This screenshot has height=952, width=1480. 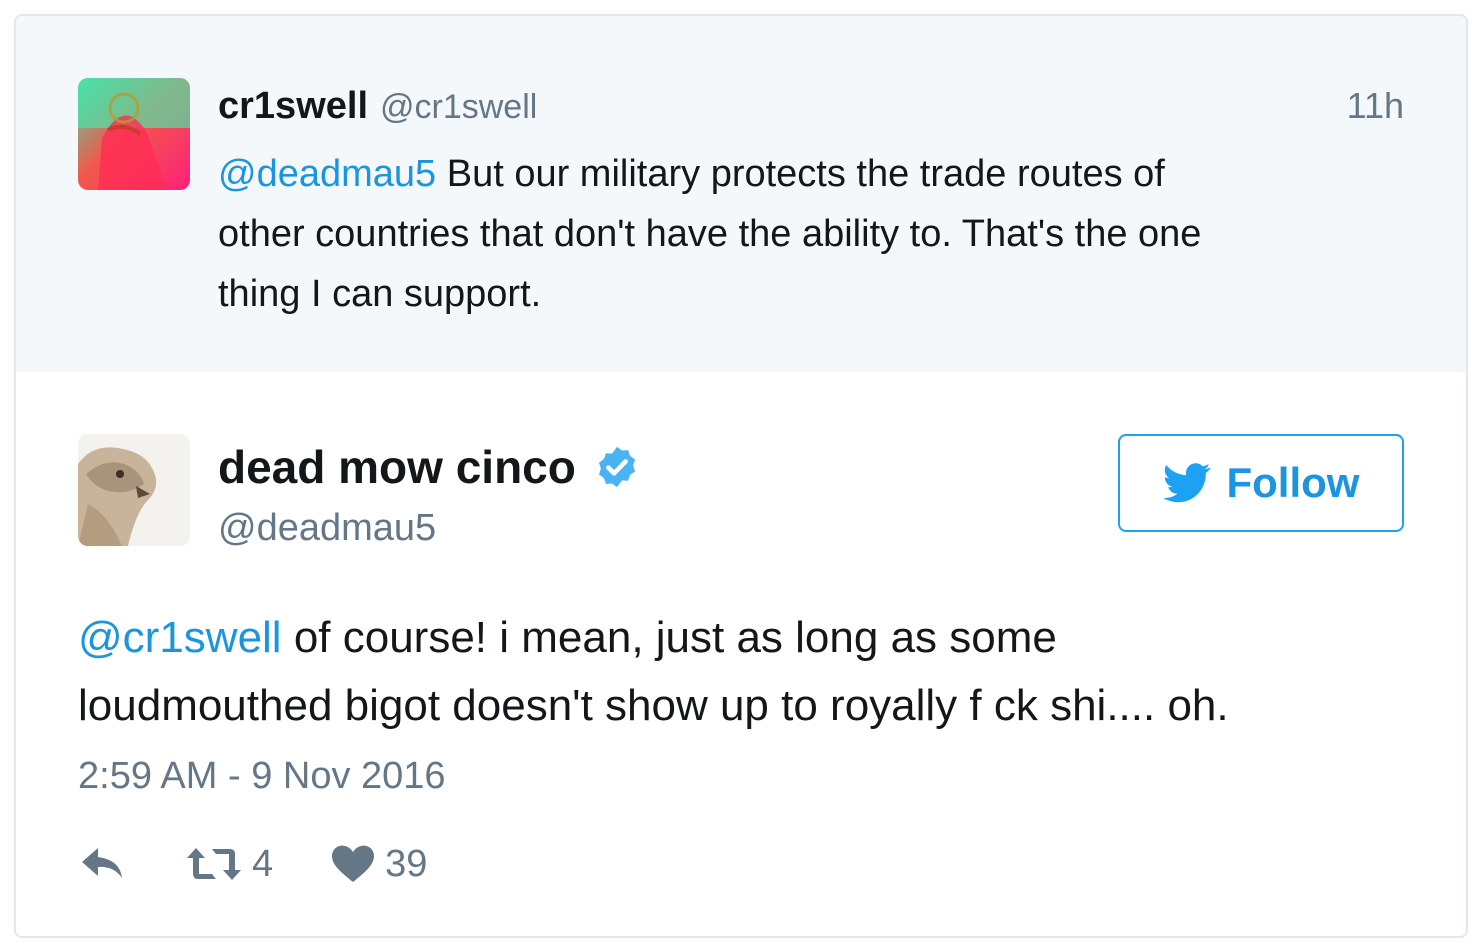 I want to click on author-avatar-image, so click(x=134, y=490).